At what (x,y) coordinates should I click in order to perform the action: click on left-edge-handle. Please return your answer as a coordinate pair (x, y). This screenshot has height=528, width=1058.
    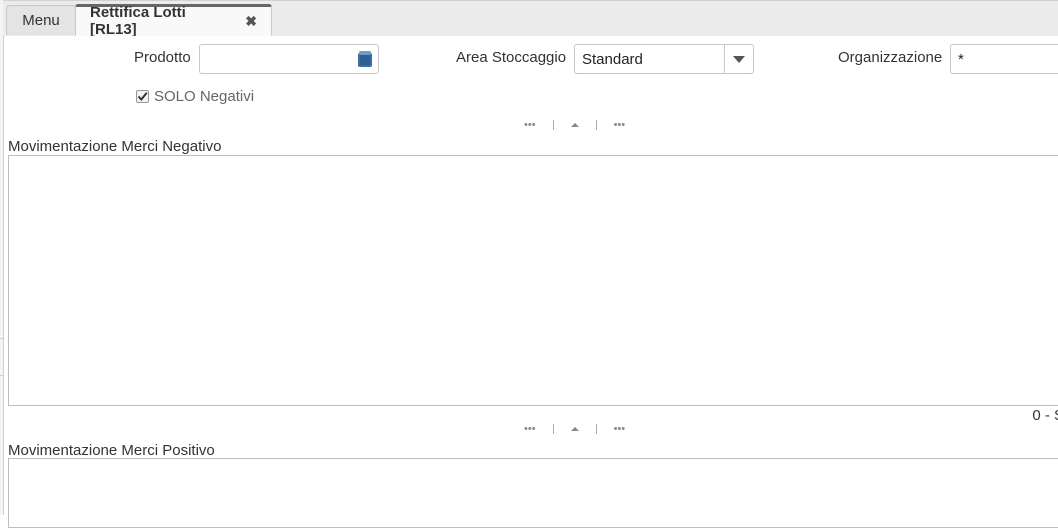
    Looking at the image, I should click on (1, 357).